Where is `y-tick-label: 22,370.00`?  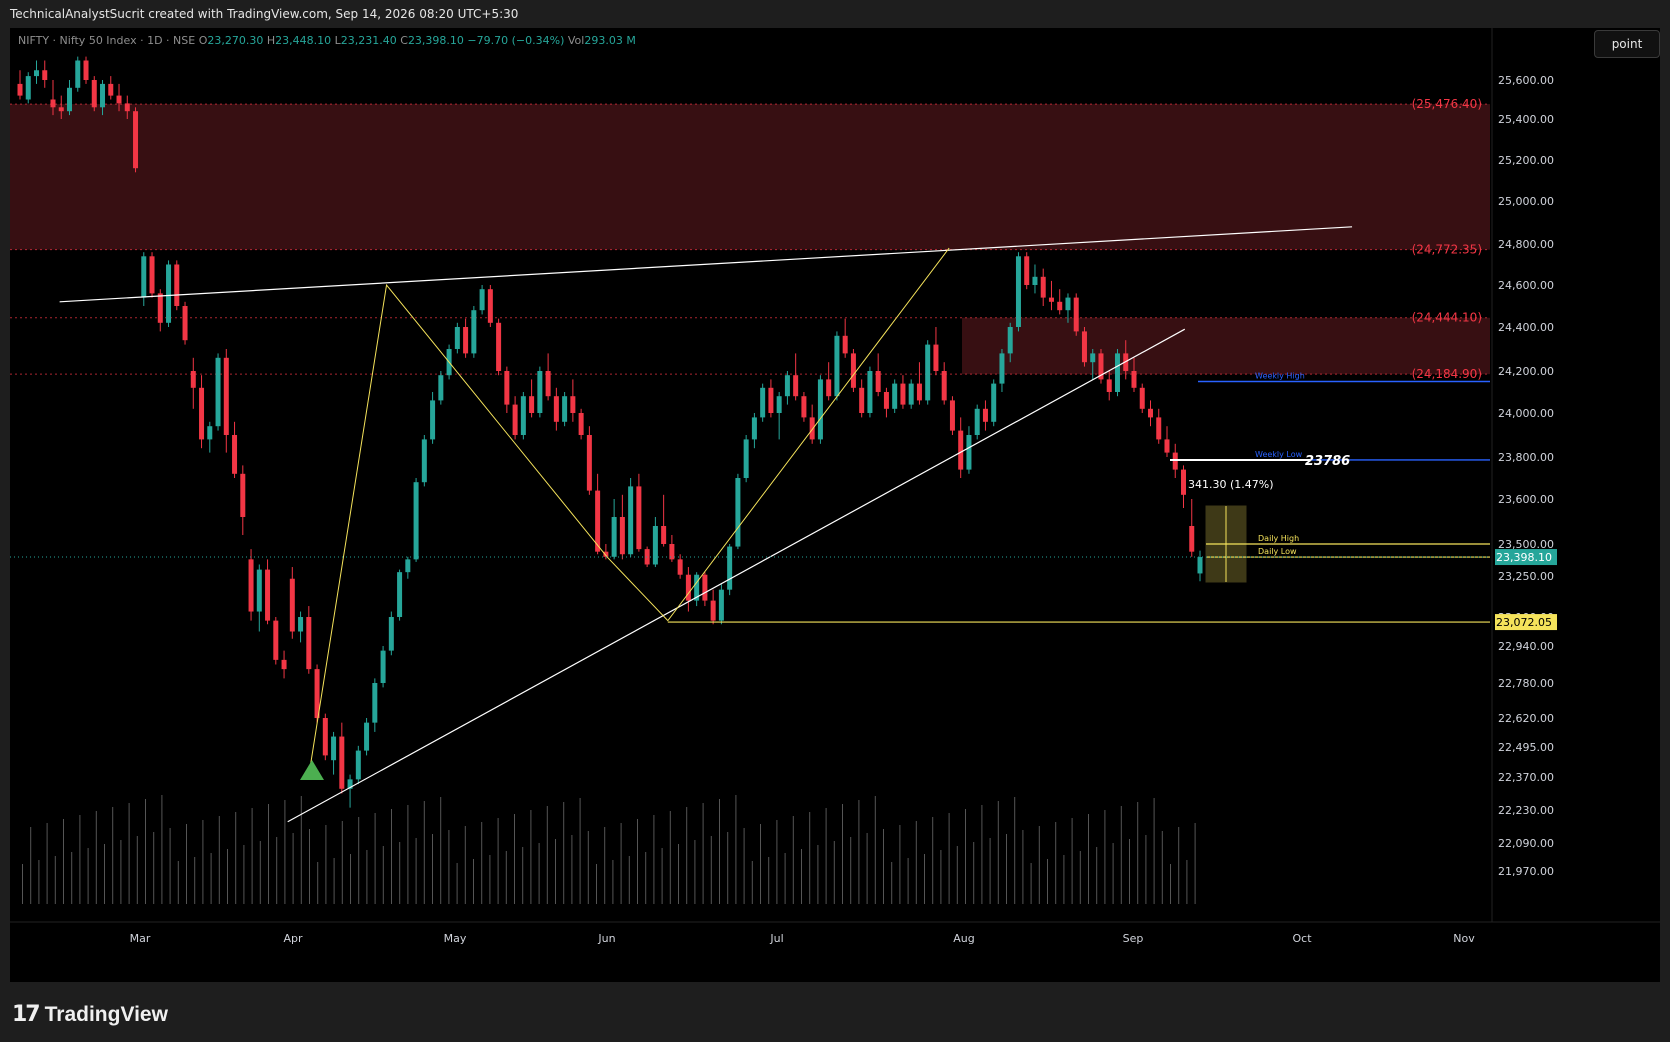 y-tick-label: 22,370.00 is located at coordinates (1526, 777).